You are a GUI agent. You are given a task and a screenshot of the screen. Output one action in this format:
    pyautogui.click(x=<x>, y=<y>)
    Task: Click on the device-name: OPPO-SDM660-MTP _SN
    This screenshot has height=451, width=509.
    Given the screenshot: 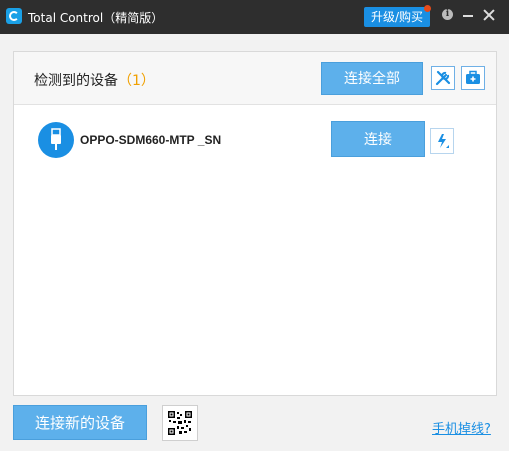 What is the action you would take?
    pyautogui.click(x=151, y=140)
    